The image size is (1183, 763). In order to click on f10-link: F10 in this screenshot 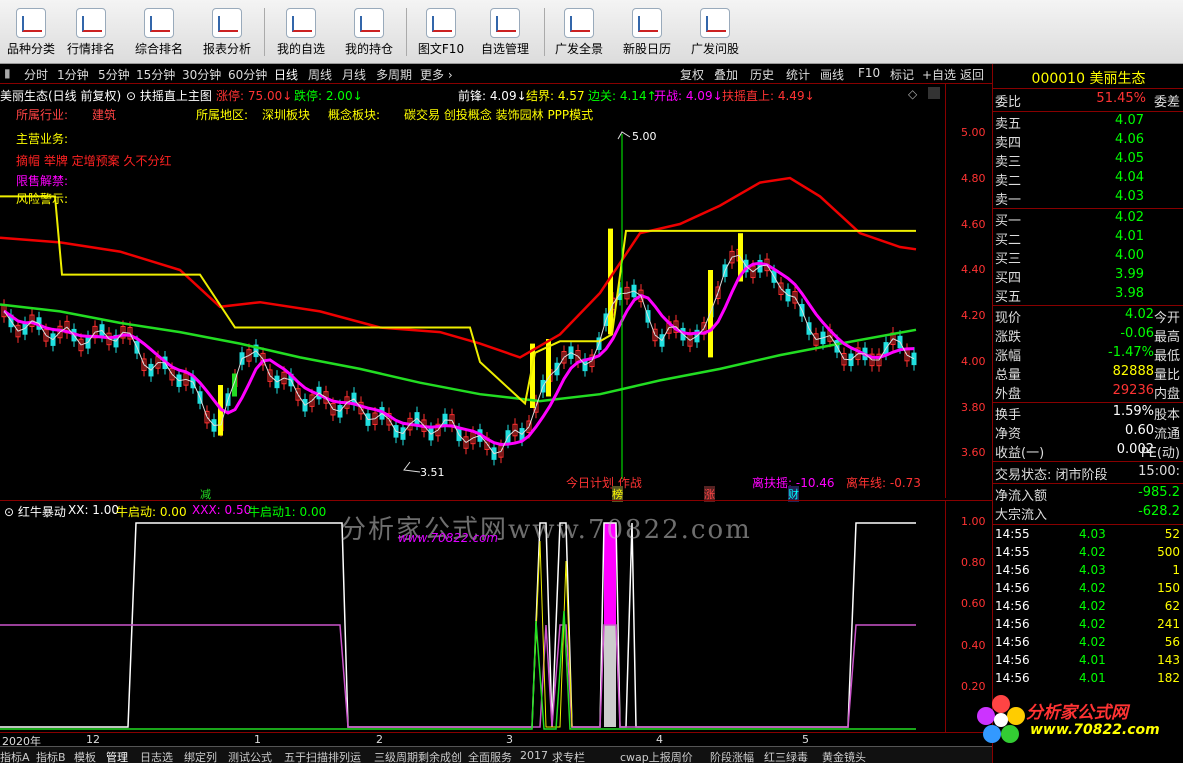, I will do `click(869, 73)`.